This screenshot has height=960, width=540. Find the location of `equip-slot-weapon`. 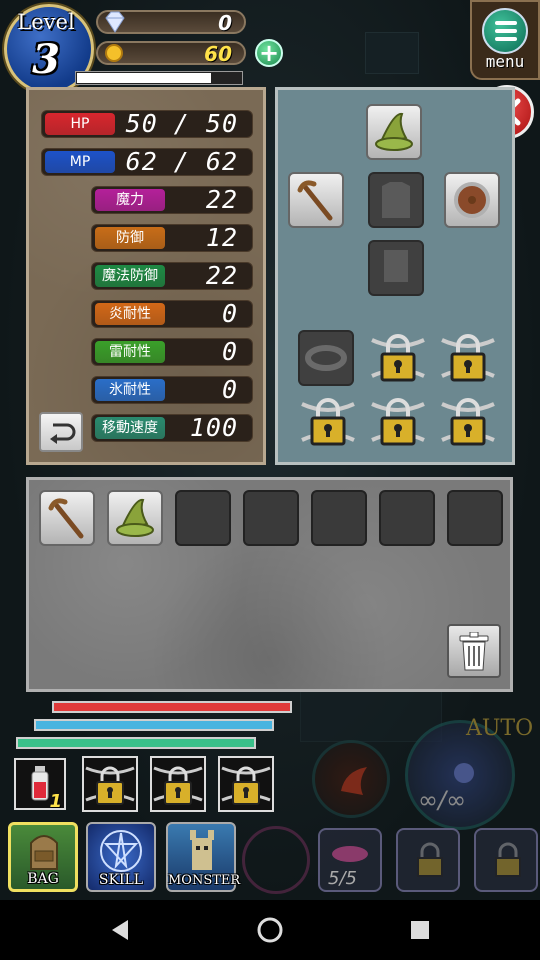

equip-slot-weapon is located at coordinates (316, 200).